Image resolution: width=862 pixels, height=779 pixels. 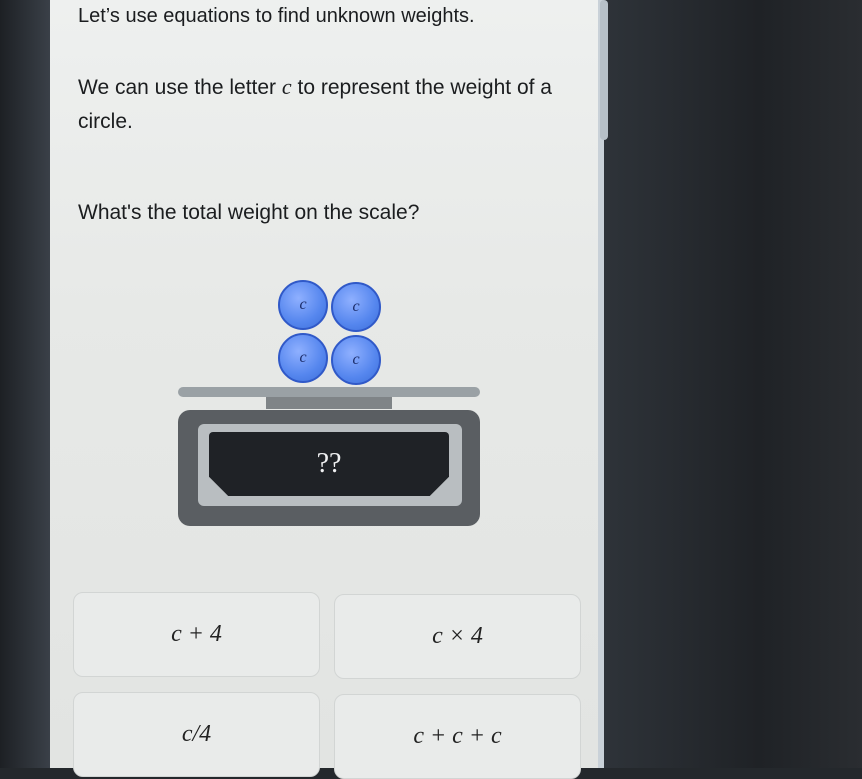 What do you see at coordinates (196, 634) in the screenshot?
I see `answer-option-c-plus-4: c + 4` at bounding box center [196, 634].